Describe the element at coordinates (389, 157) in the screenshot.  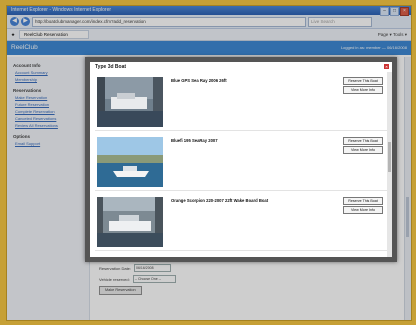
I see `modal-scrollbar-thumb` at that location.